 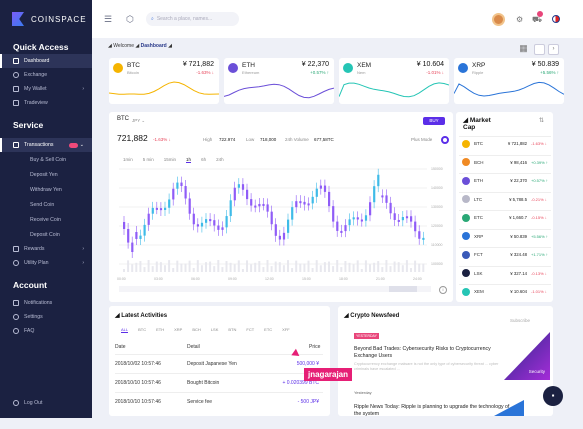 I want to click on activity-tab: XFF, so click(x=286, y=329).